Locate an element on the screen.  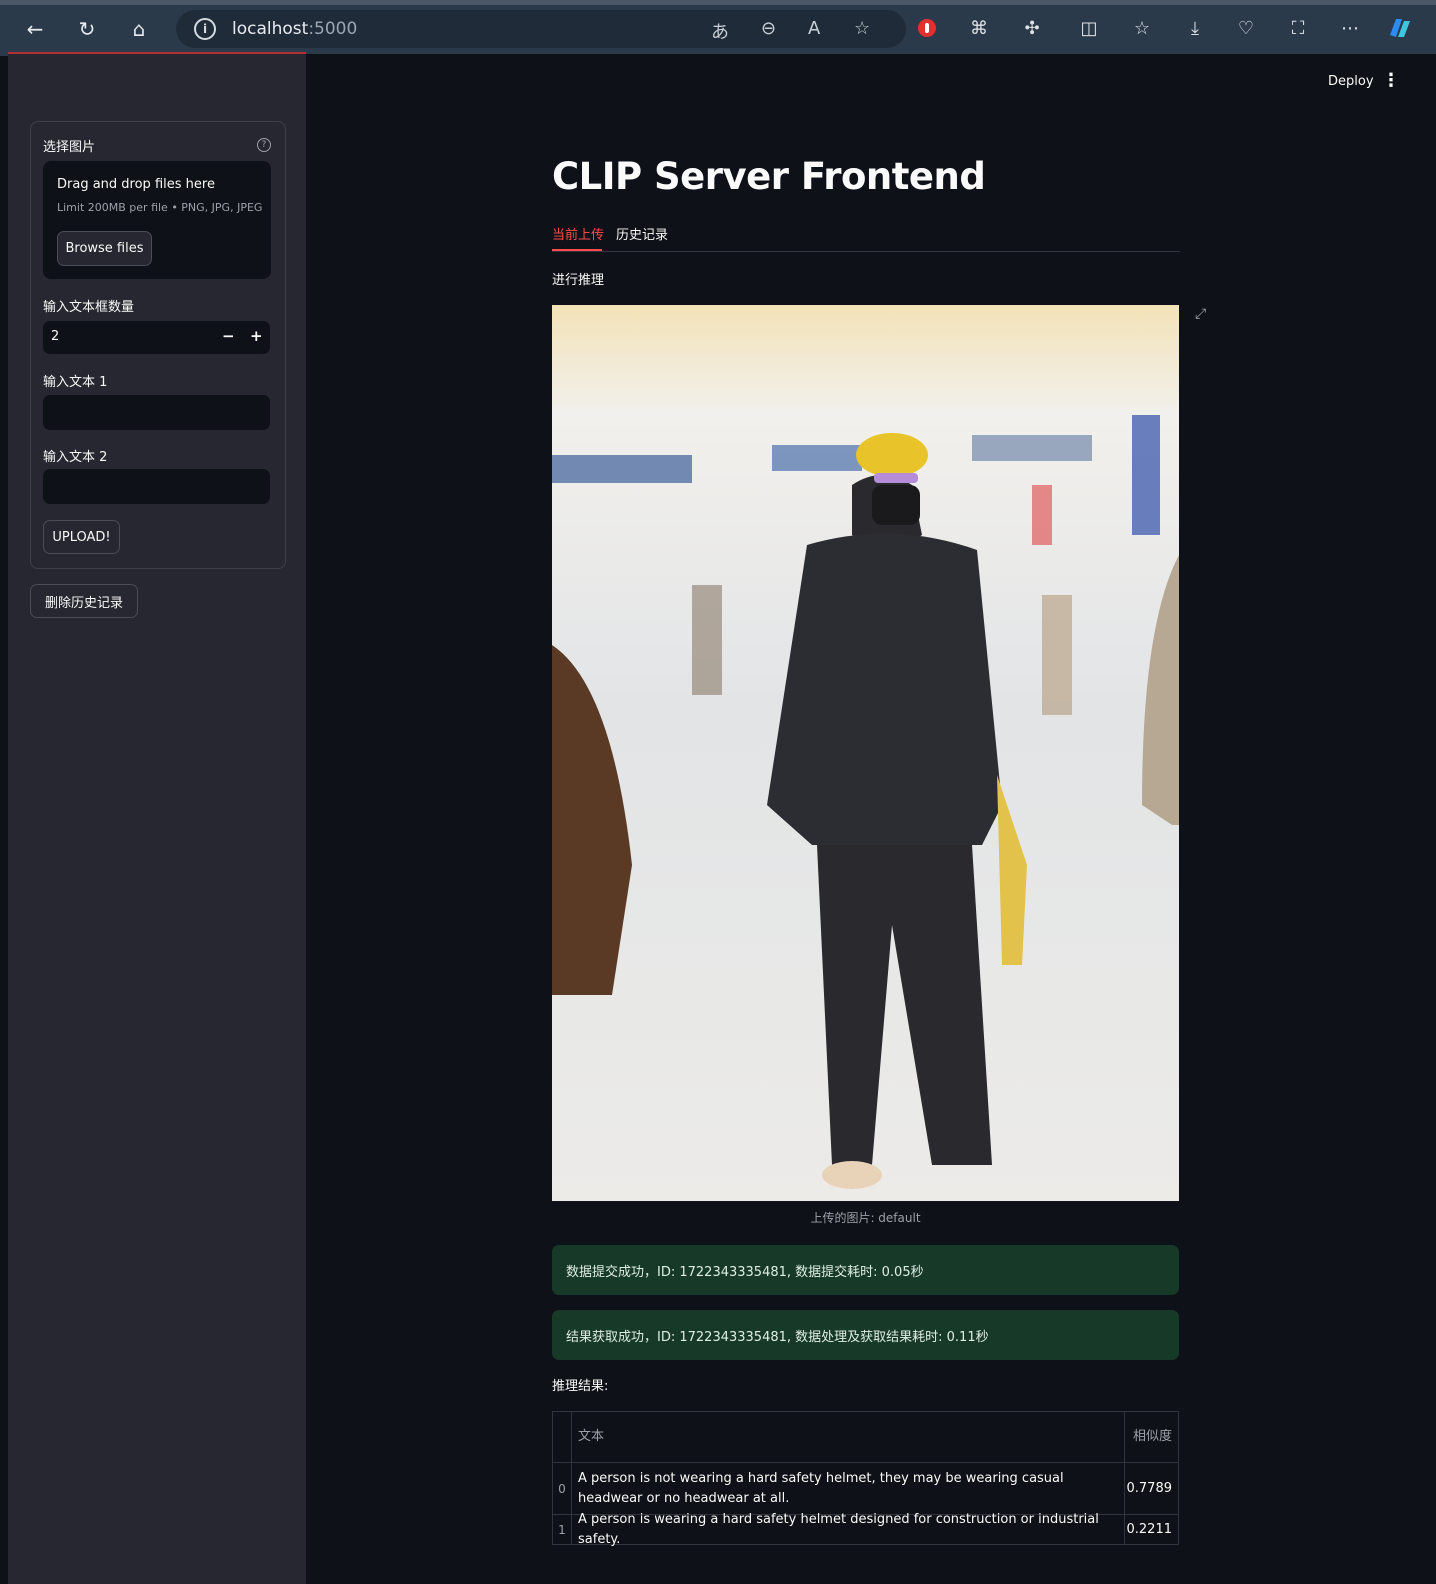
browser-essentials-icon: ♡ is located at coordinates (1246, 28).